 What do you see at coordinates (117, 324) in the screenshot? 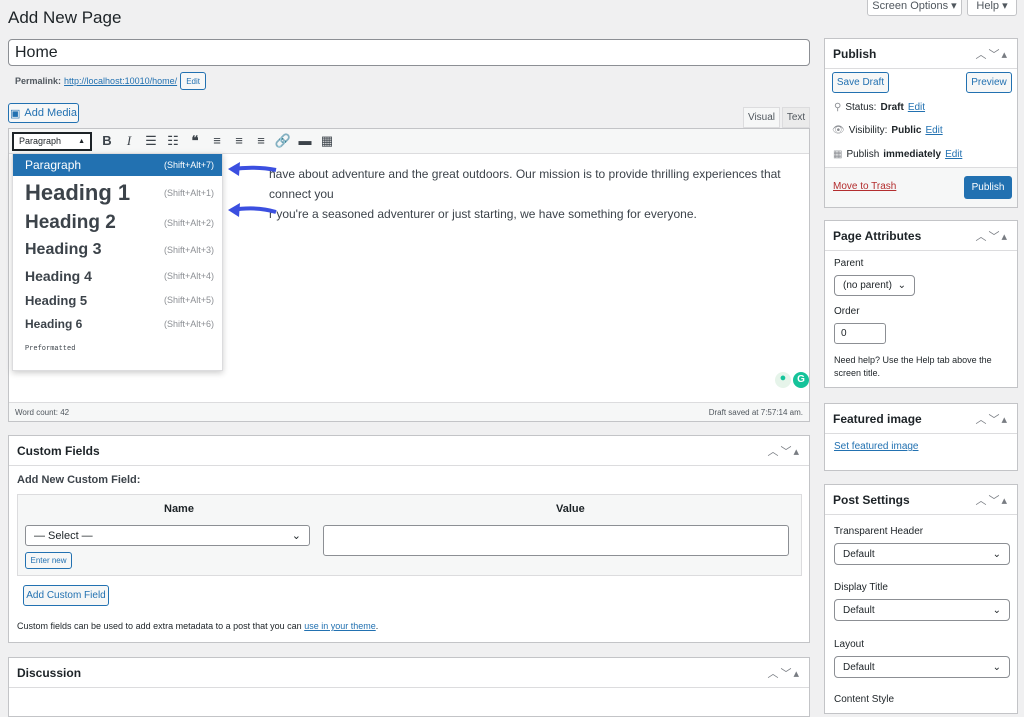
I see `format-option-heading-6: Heading 6 (Shift+Alt+6)` at bounding box center [117, 324].